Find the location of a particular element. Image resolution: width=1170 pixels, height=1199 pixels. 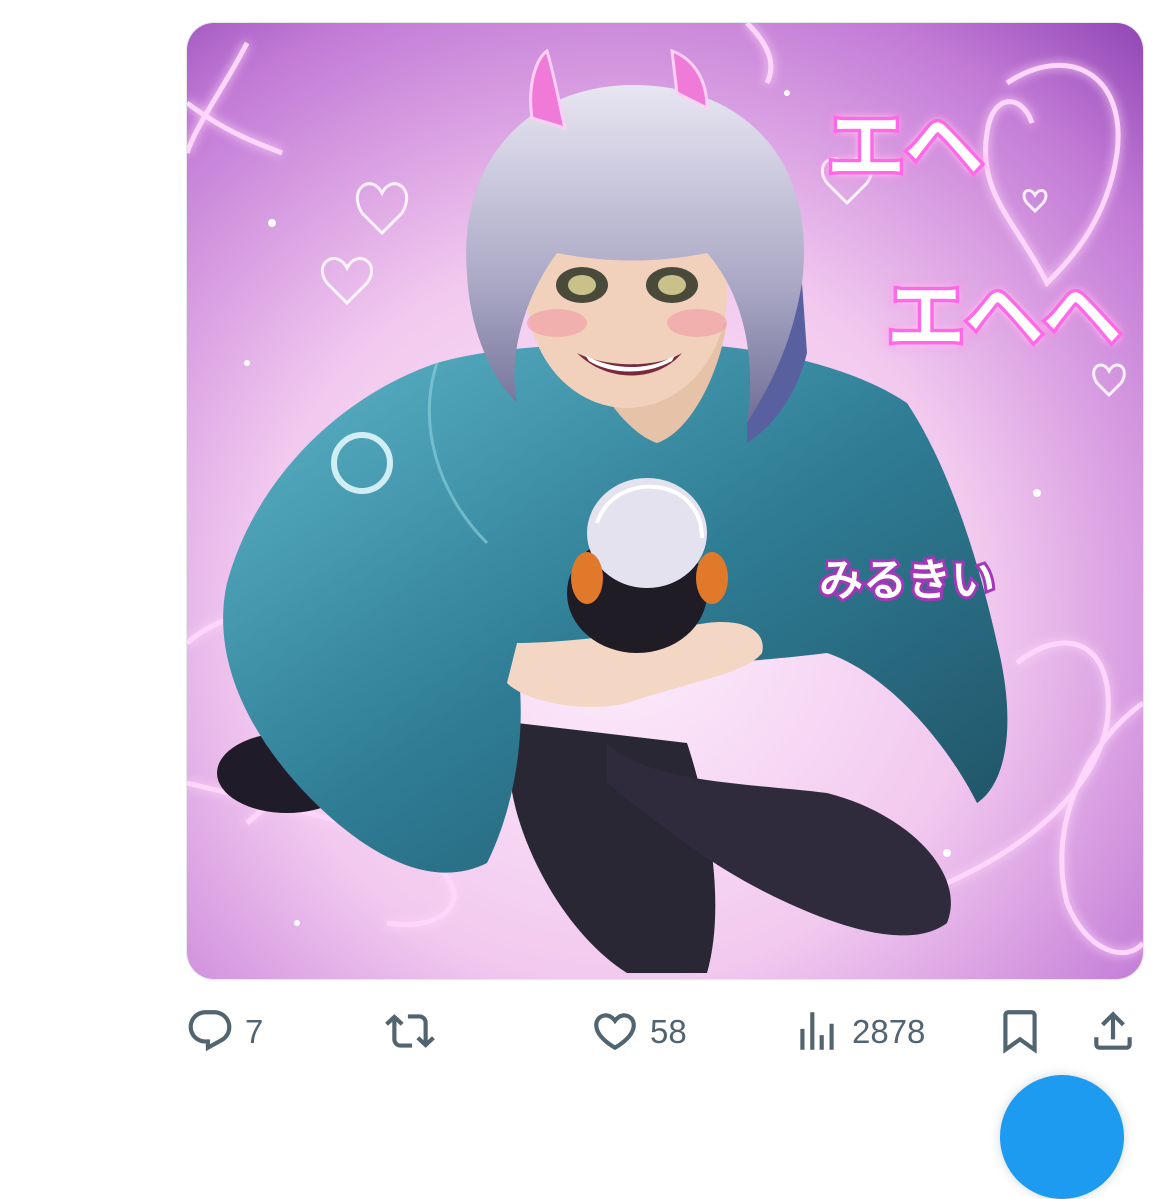

reply-button: 7 is located at coordinates (224, 1031).